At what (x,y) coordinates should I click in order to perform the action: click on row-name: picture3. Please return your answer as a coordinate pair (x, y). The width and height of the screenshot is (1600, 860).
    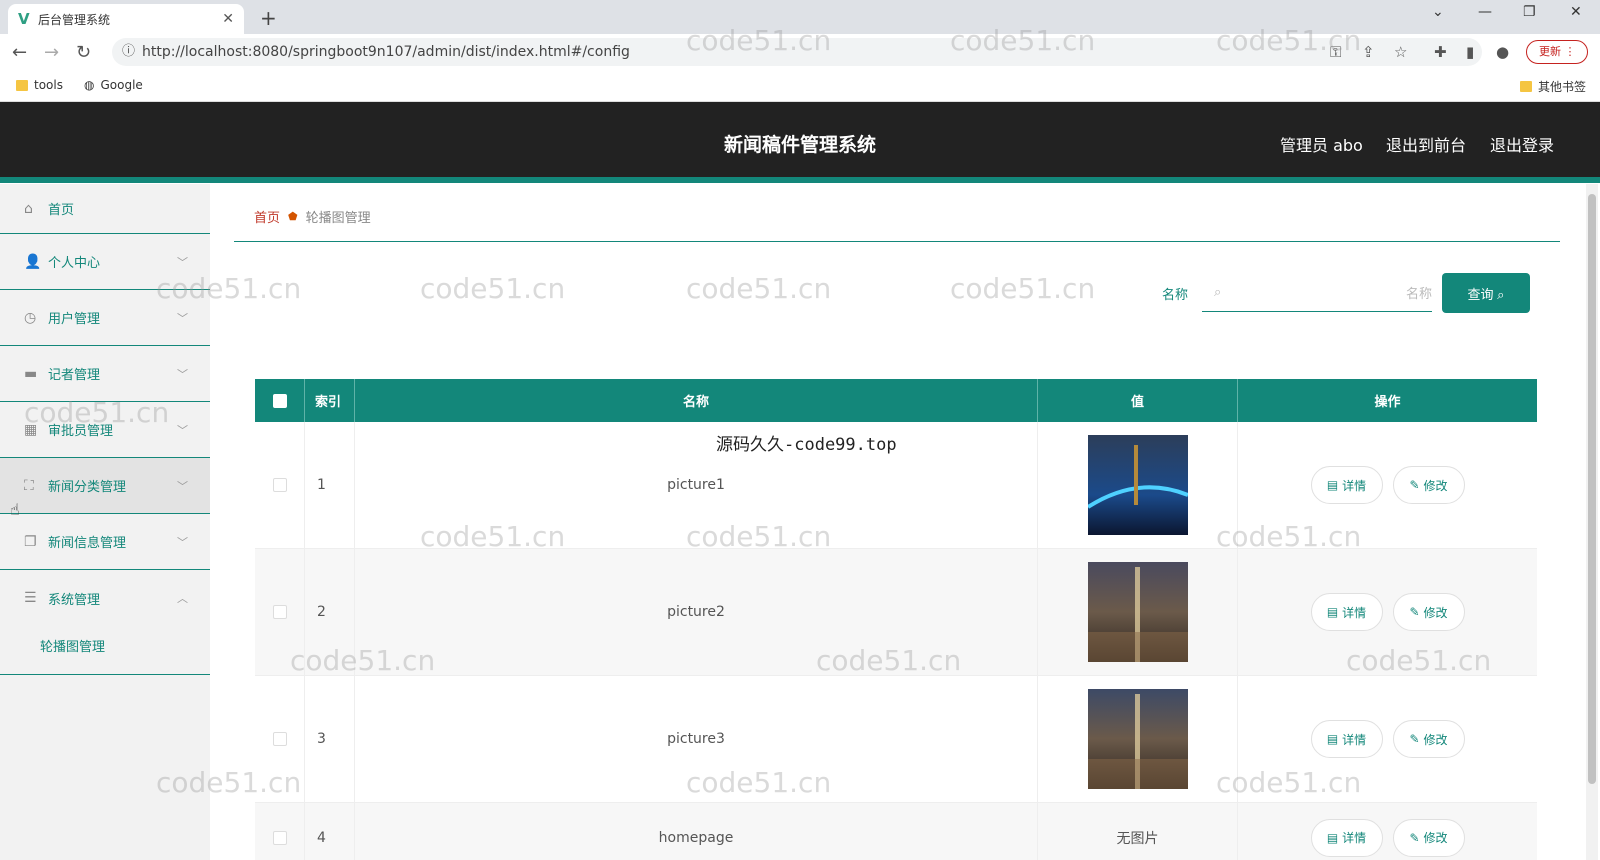
    Looking at the image, I should click on (696, 739).